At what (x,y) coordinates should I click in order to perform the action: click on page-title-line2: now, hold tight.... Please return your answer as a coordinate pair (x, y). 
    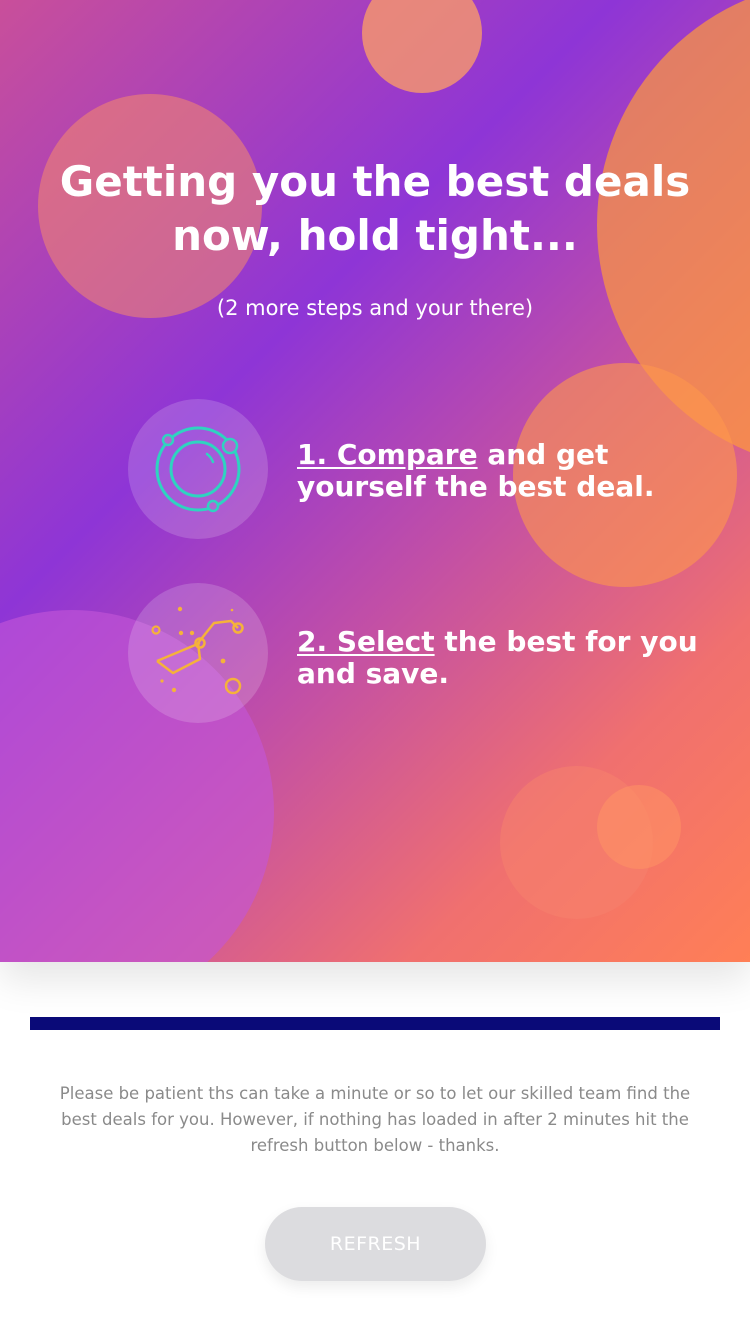
    Looking at the image, I should click on (375, 235).